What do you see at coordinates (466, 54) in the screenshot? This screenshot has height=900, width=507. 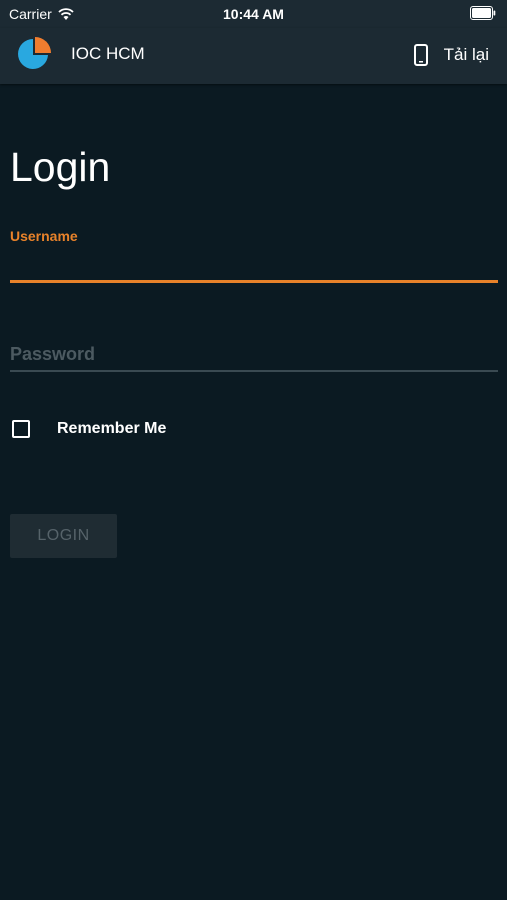 I see `reload-label: Tải lại` at bounding box center [466, 54].